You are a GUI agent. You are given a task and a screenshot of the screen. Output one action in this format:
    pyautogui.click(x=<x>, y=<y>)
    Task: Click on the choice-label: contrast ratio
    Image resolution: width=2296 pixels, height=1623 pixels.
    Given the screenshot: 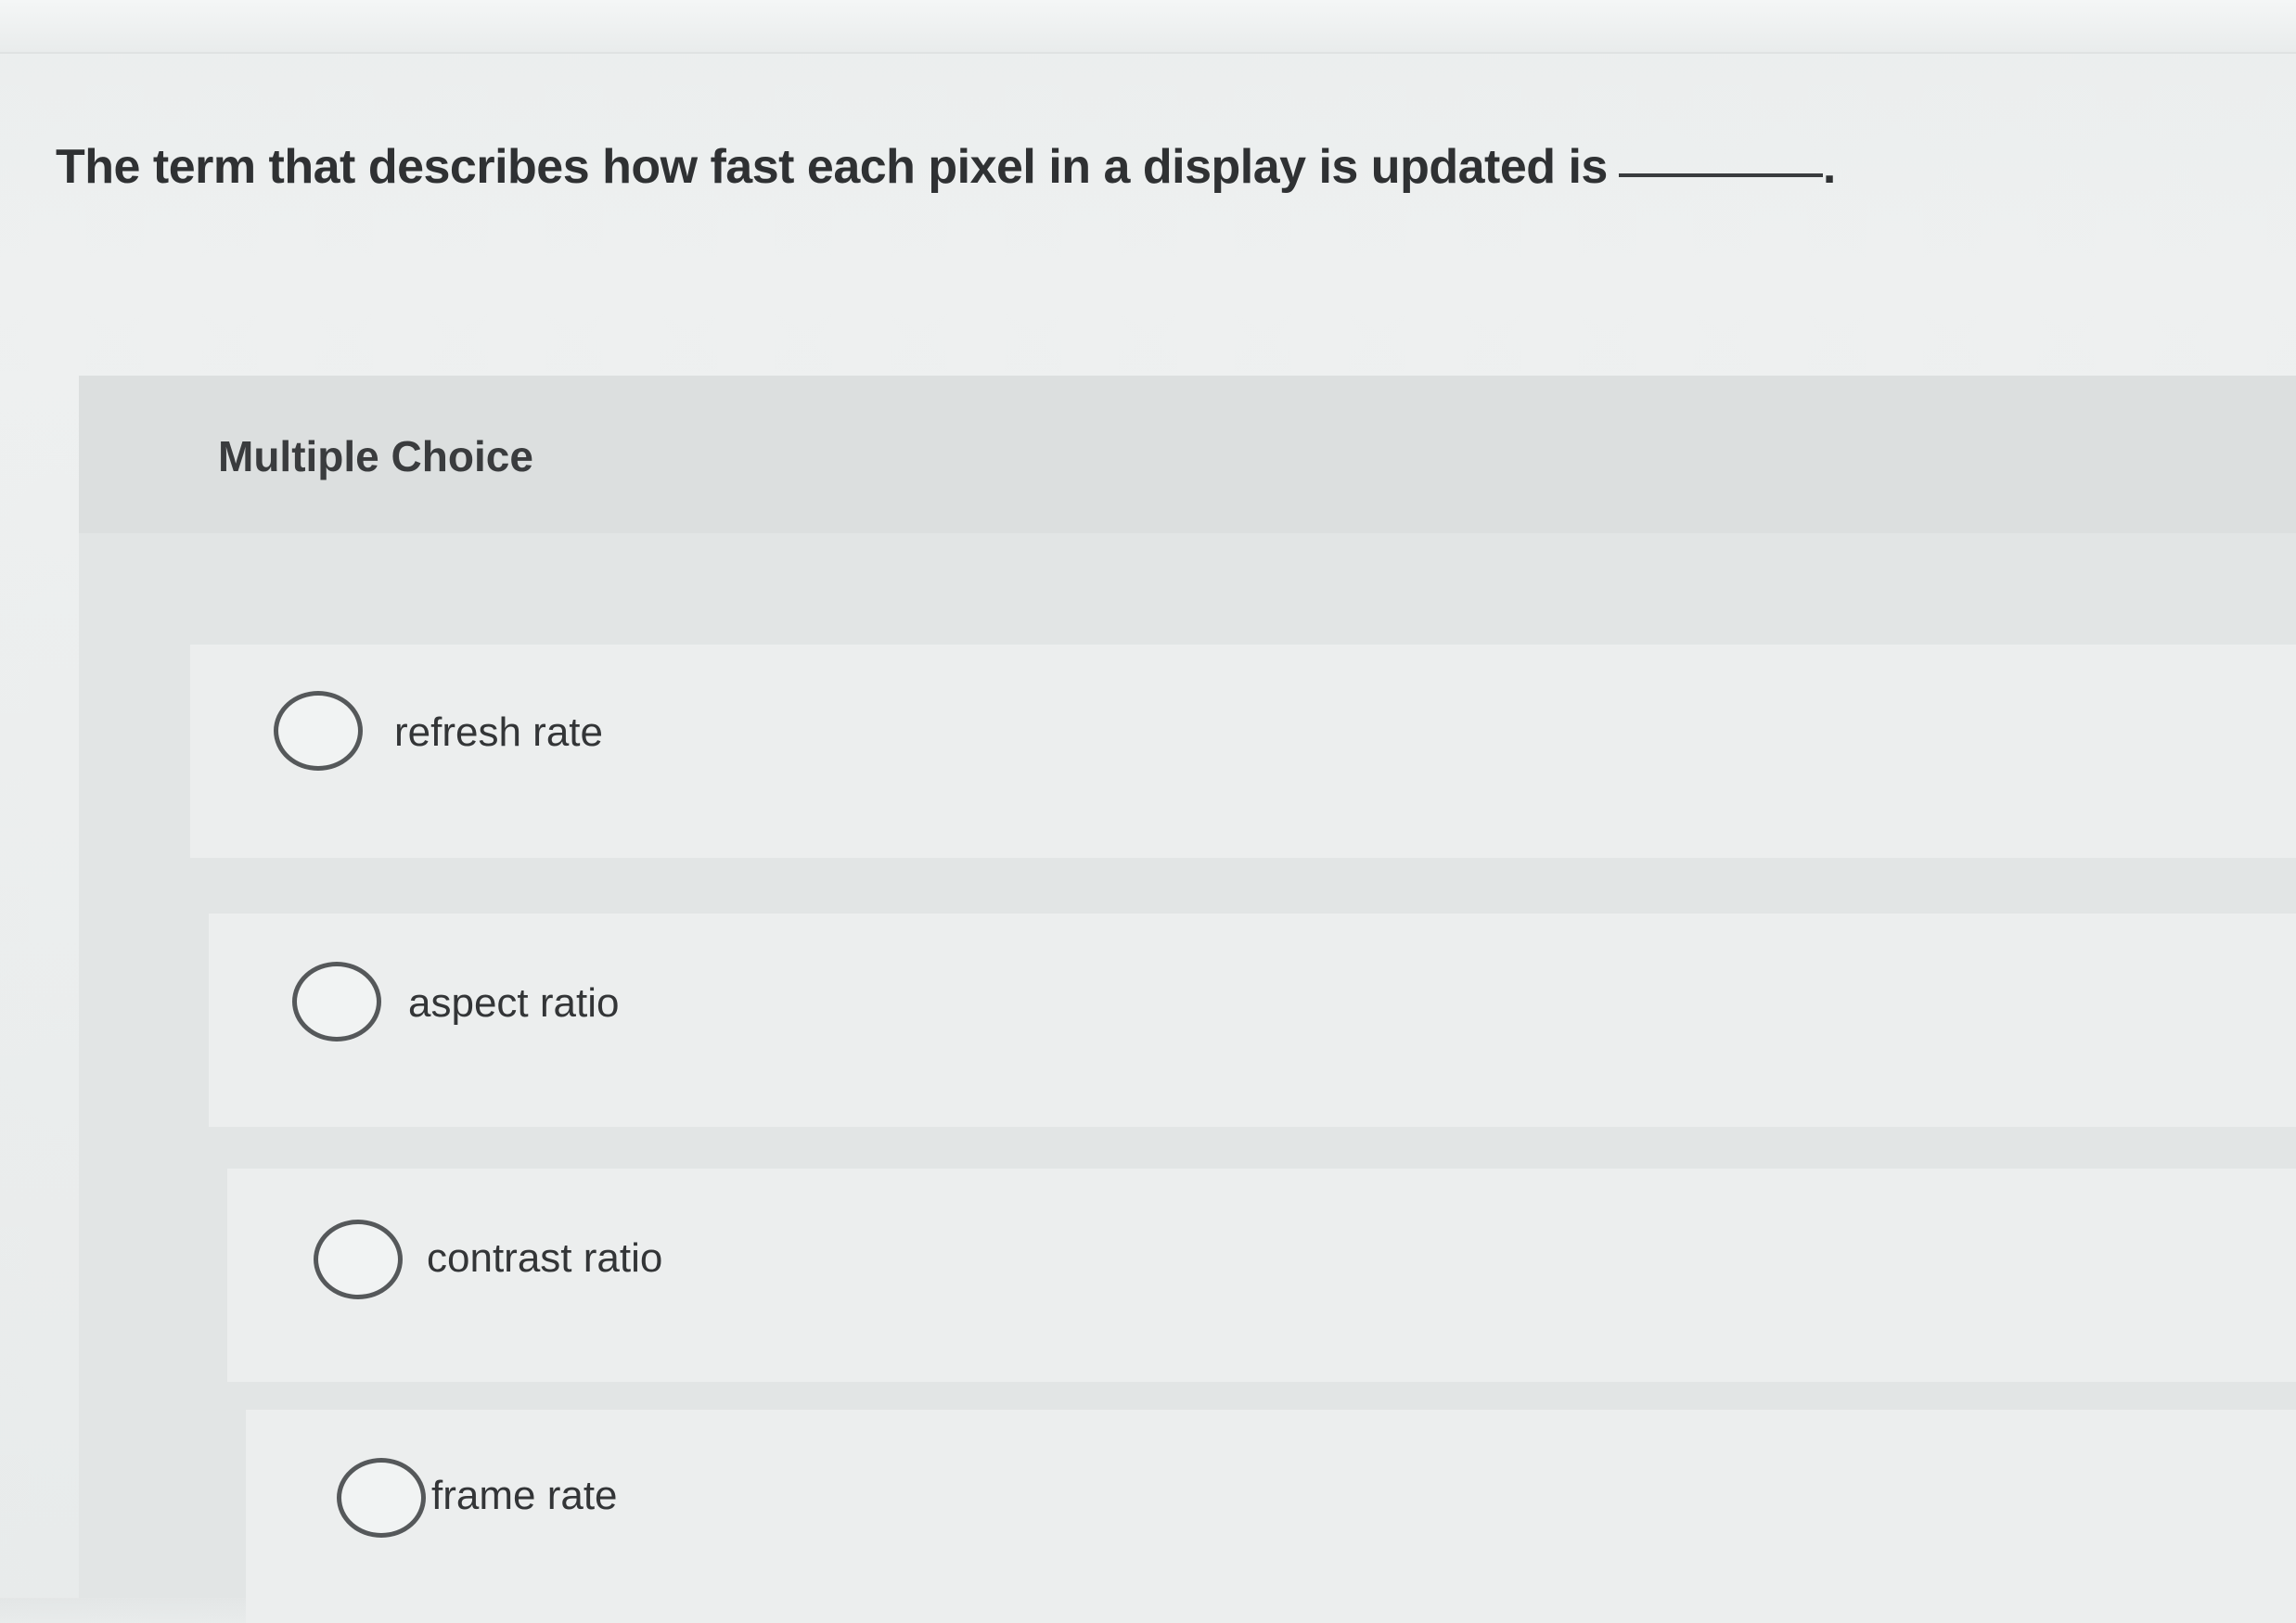 What is the action you would take?
    pyautogui.click(x=545, y=1258)
    